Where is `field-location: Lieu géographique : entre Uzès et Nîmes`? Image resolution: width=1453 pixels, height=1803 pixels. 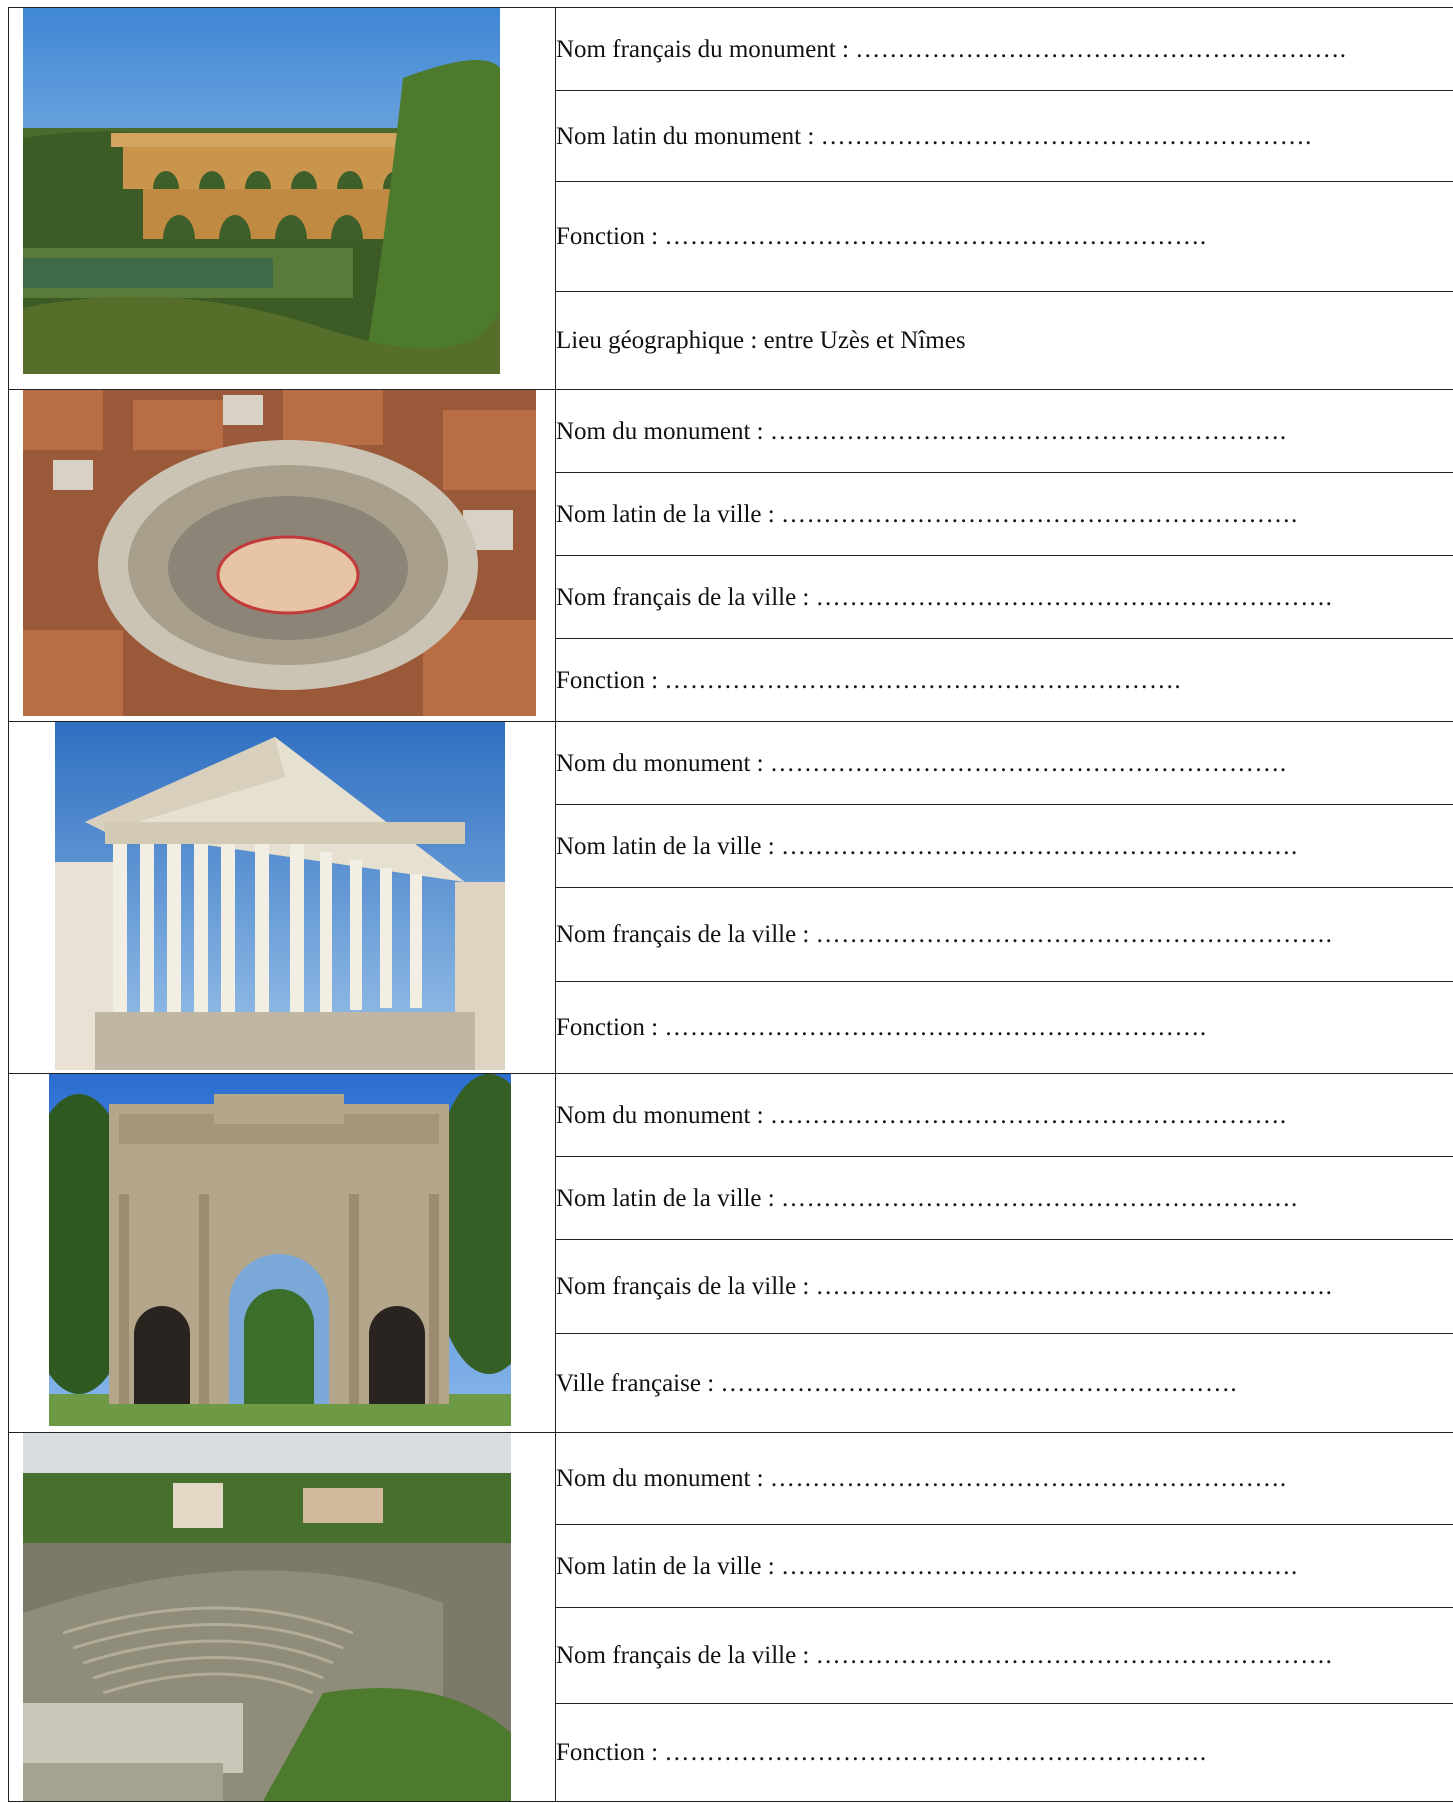 field-location: Lieu géographique : entre Uzès et Nîmes is located at coordinates (1004, 340).